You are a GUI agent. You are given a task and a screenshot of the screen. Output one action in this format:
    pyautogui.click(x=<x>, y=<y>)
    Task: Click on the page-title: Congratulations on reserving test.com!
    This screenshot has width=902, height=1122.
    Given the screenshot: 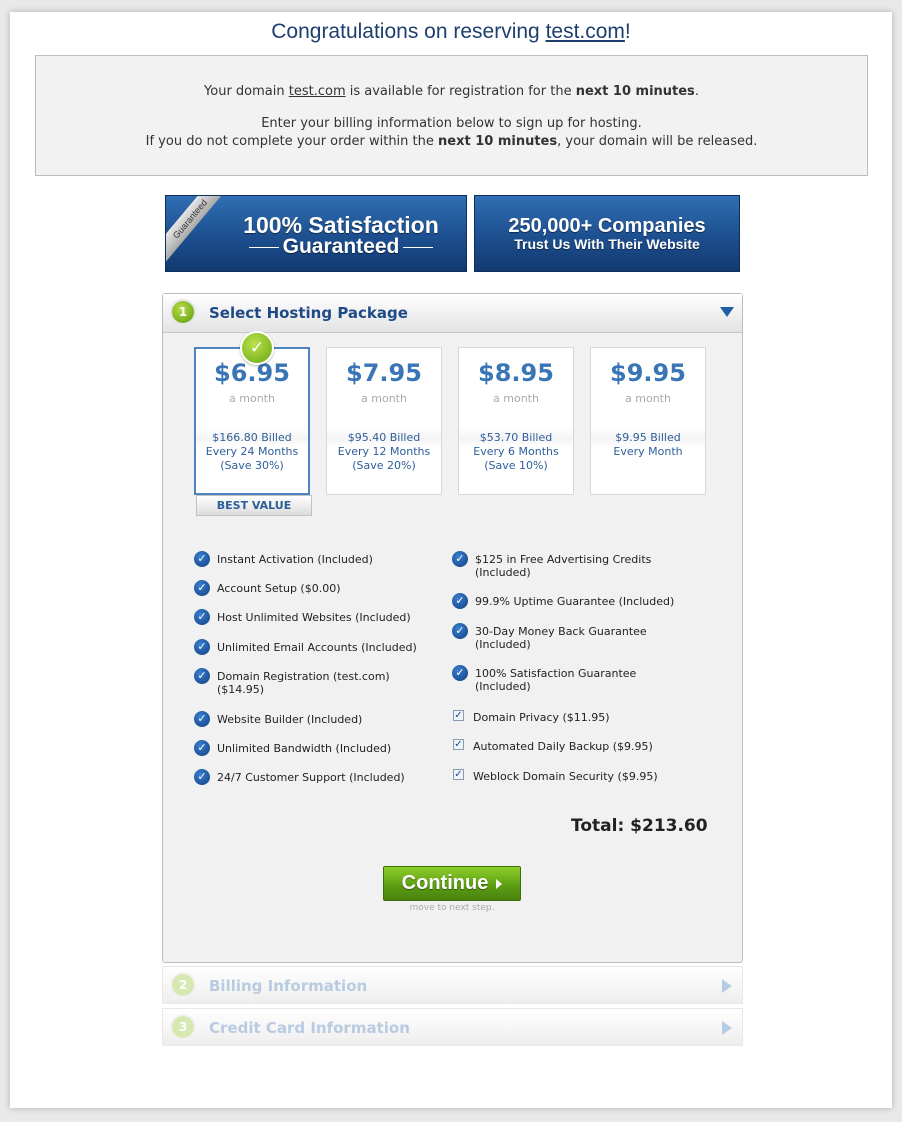 What is the action you would take?
    pyautogui.click(x=451, y=31)
    